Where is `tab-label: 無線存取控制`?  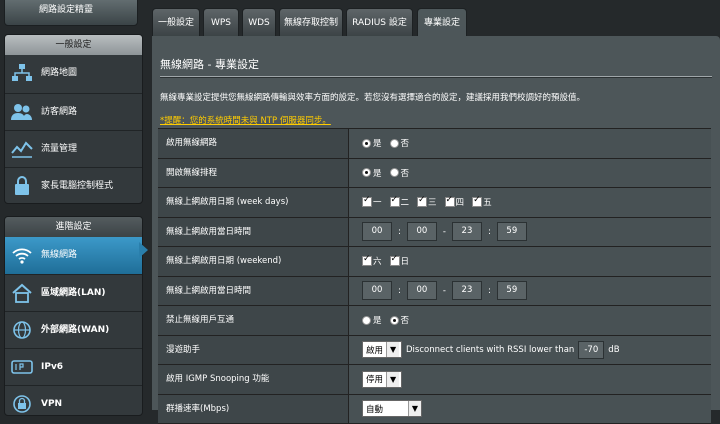 tab-label: 無線存取控制 is located at coordinates (311, 23).